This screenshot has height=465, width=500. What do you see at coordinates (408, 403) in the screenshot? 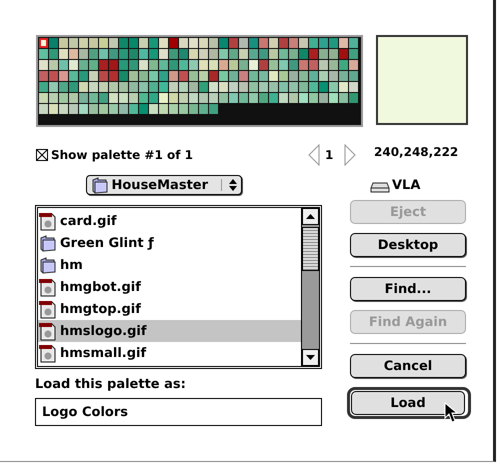
I see `dialog-button: Load` at bounding box center [408, 403].